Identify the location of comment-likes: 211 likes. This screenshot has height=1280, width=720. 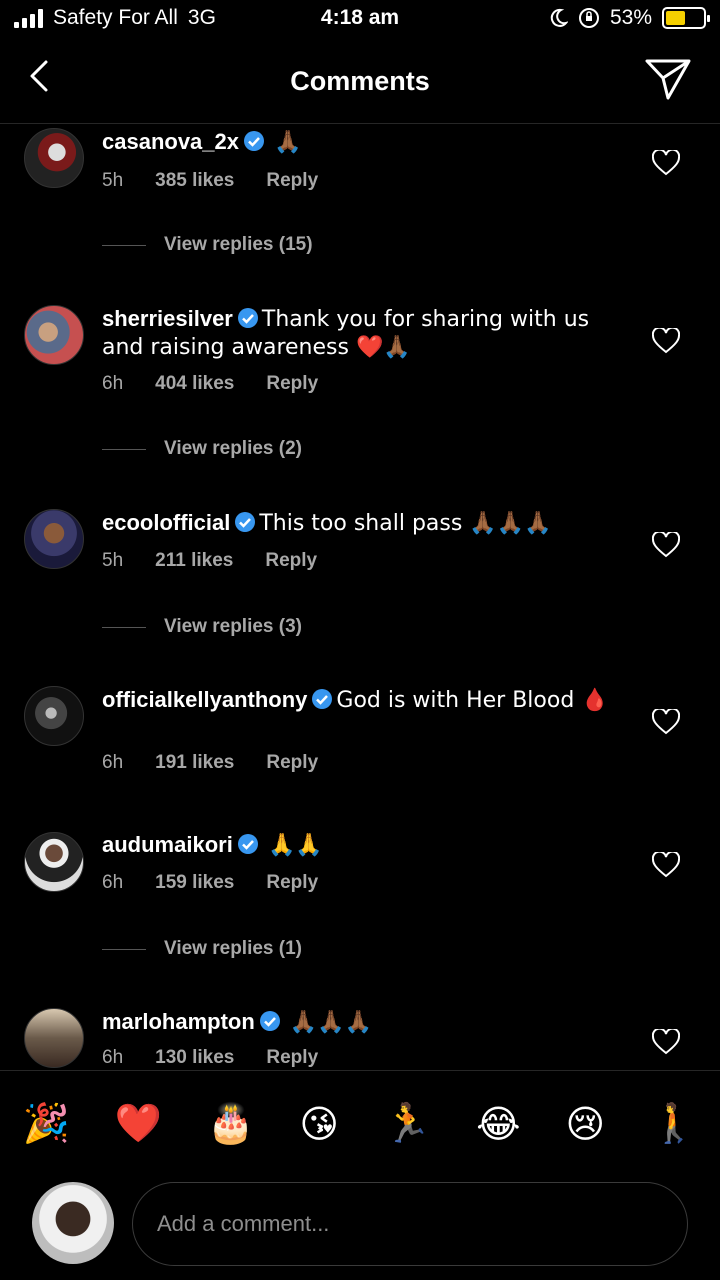
(194, 561).